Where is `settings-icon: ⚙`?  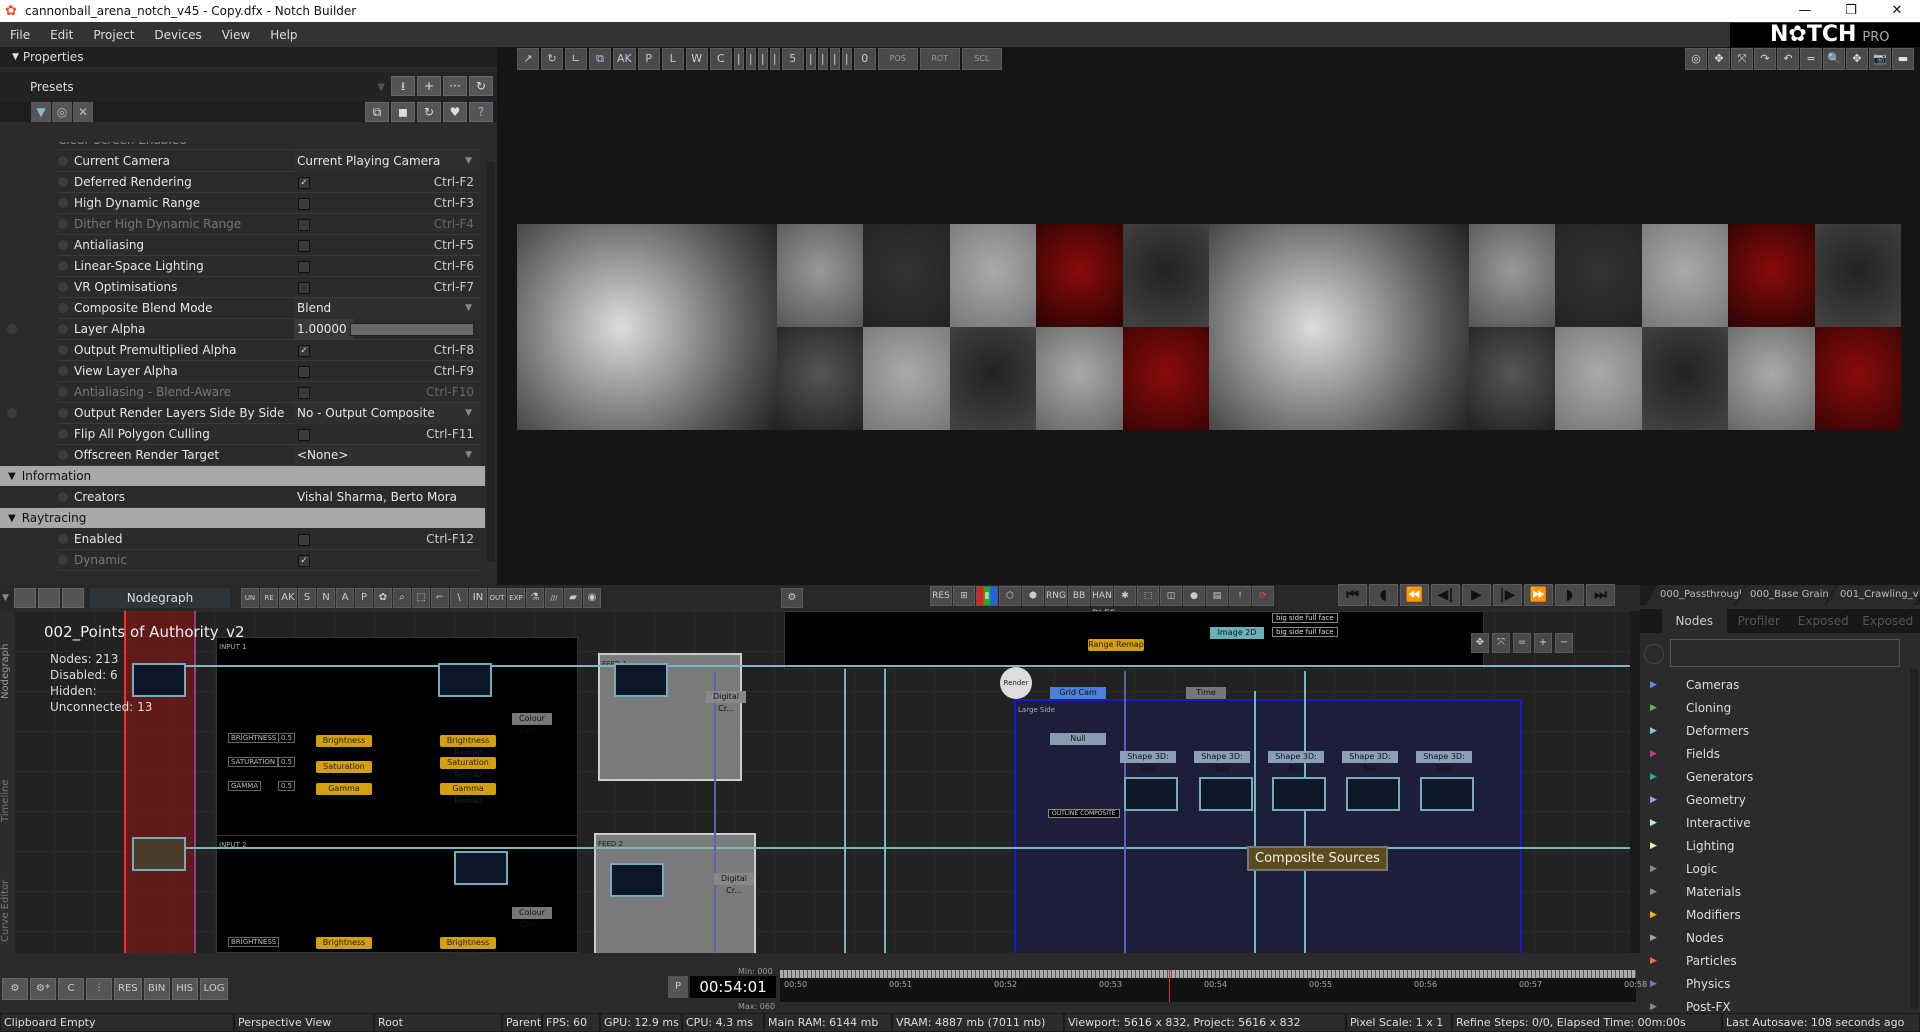
settings-icon: ⚙ is located at coordinates (15, 989).